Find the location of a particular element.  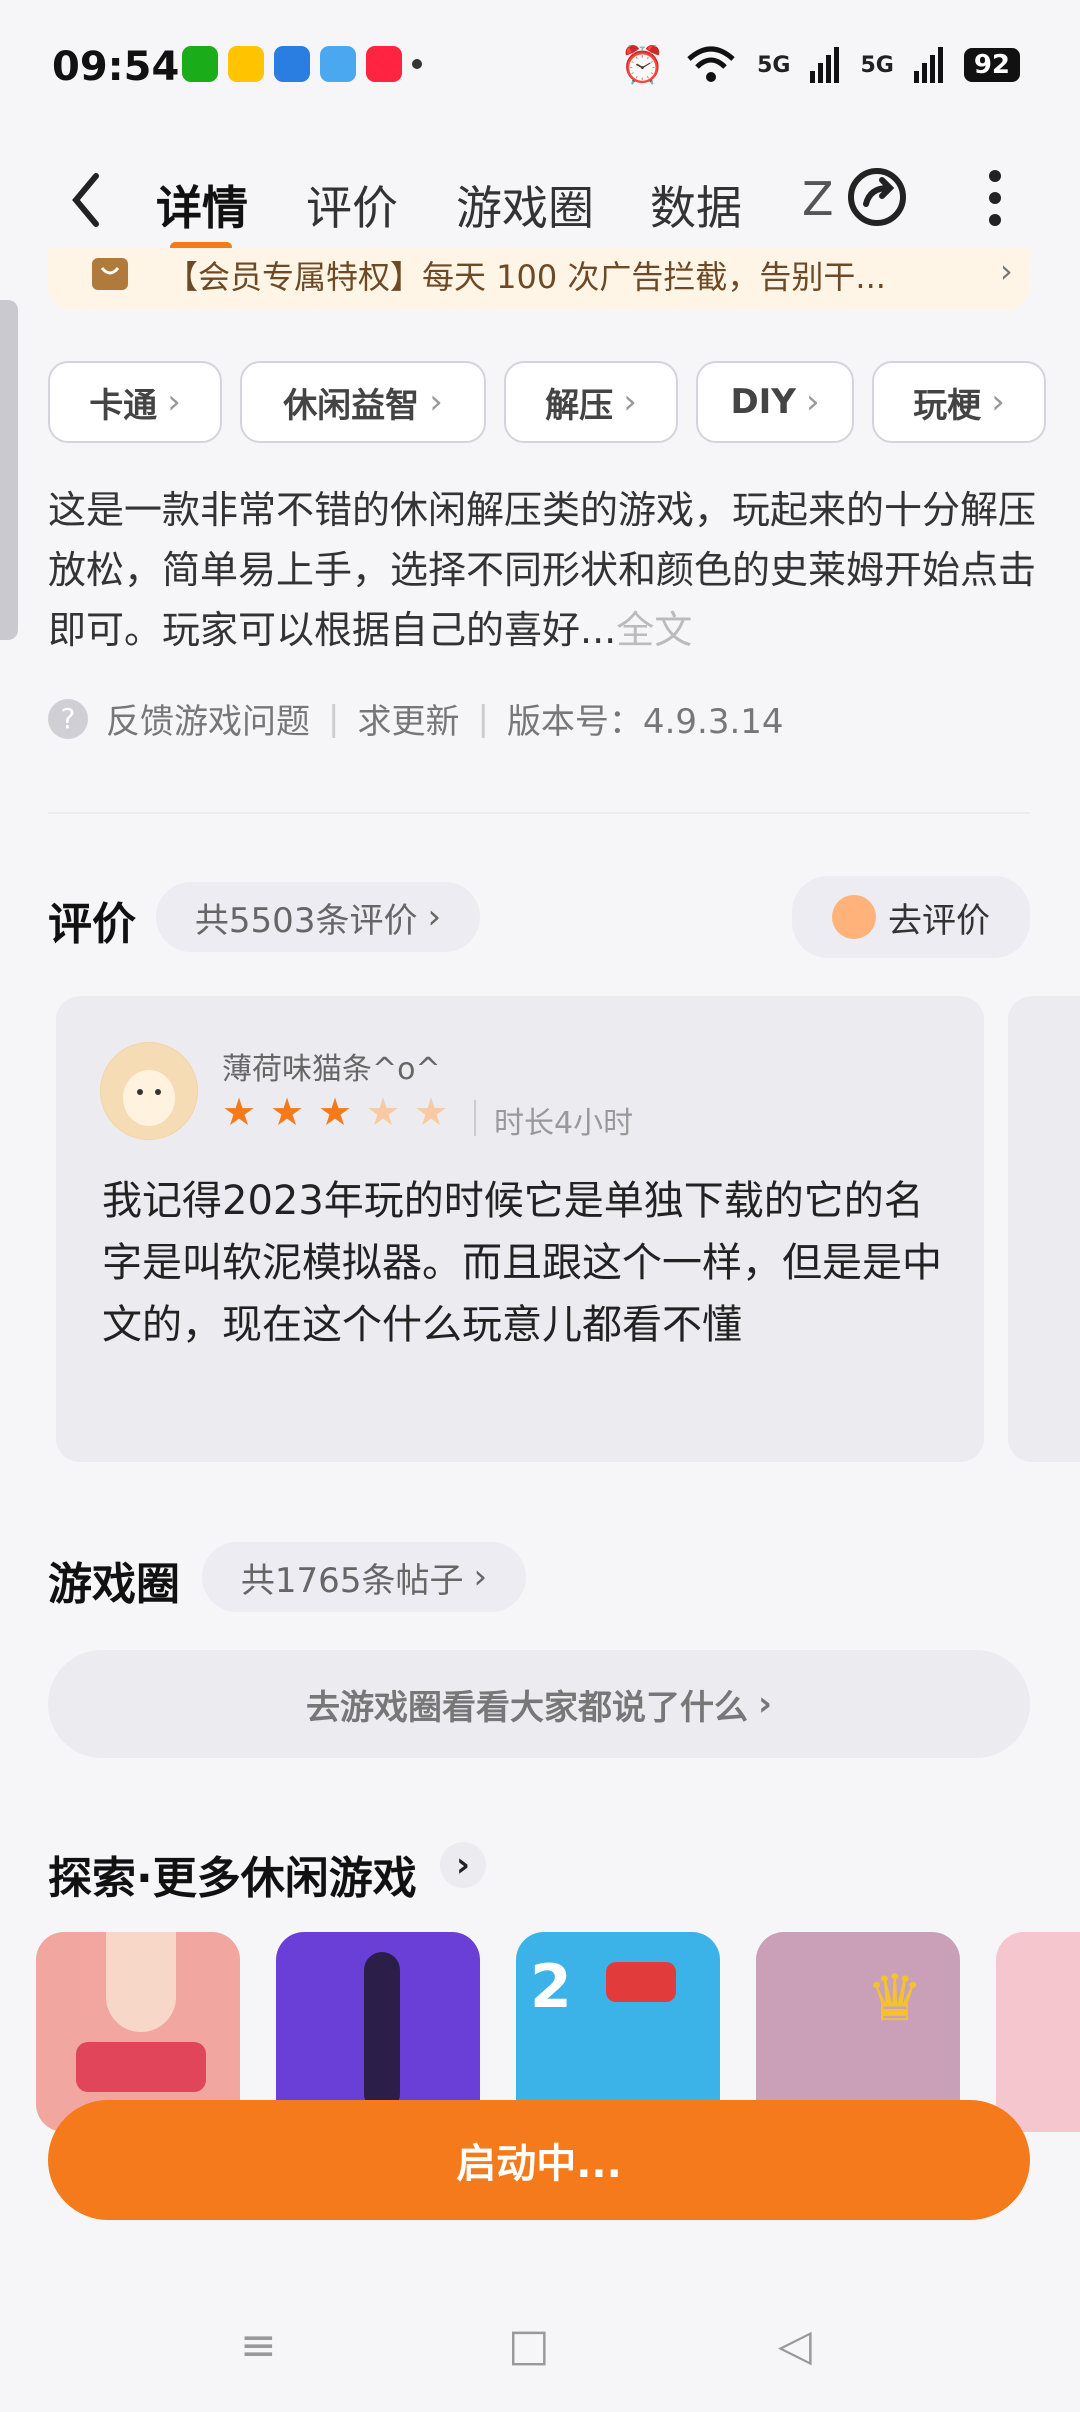

wifi-icon is located at coordinates (711, 64).